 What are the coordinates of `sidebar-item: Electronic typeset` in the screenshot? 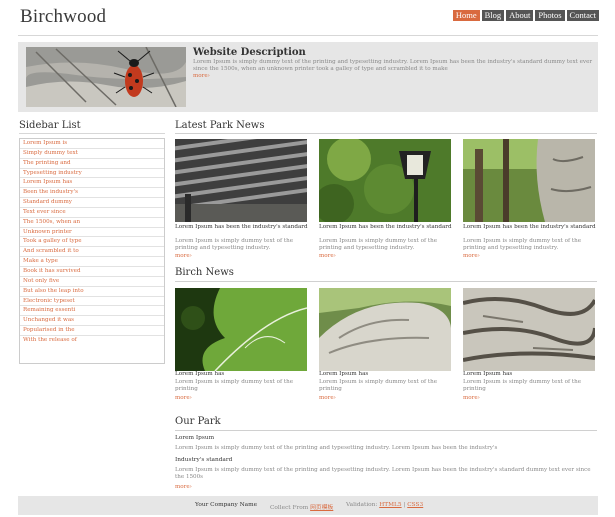 It's located at (92, 302).